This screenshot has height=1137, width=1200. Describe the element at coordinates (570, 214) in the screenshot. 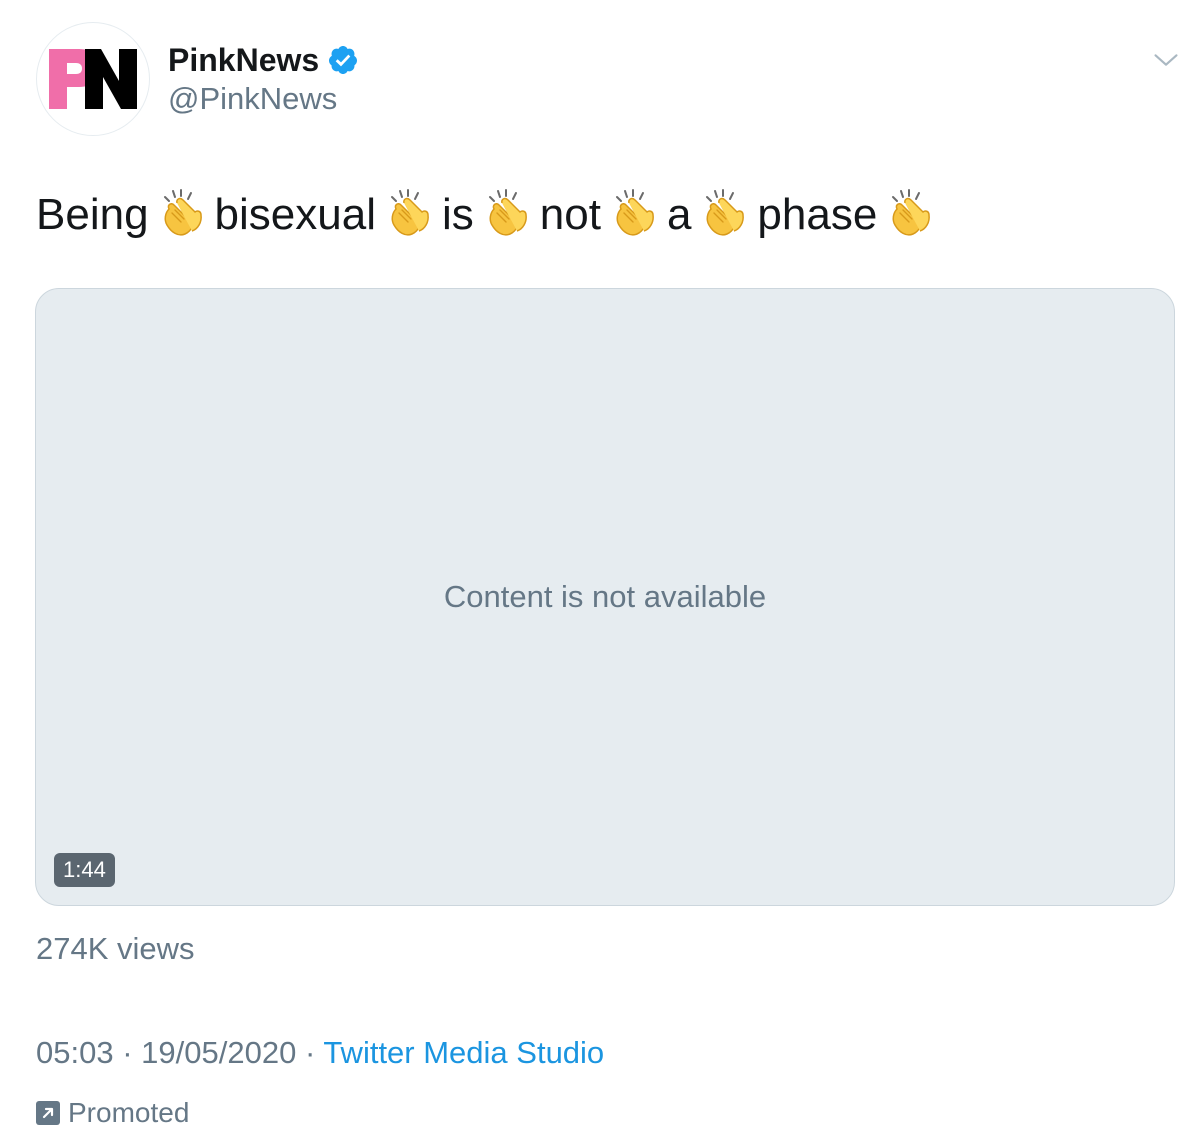

I see `tweet-word: not` at that location.